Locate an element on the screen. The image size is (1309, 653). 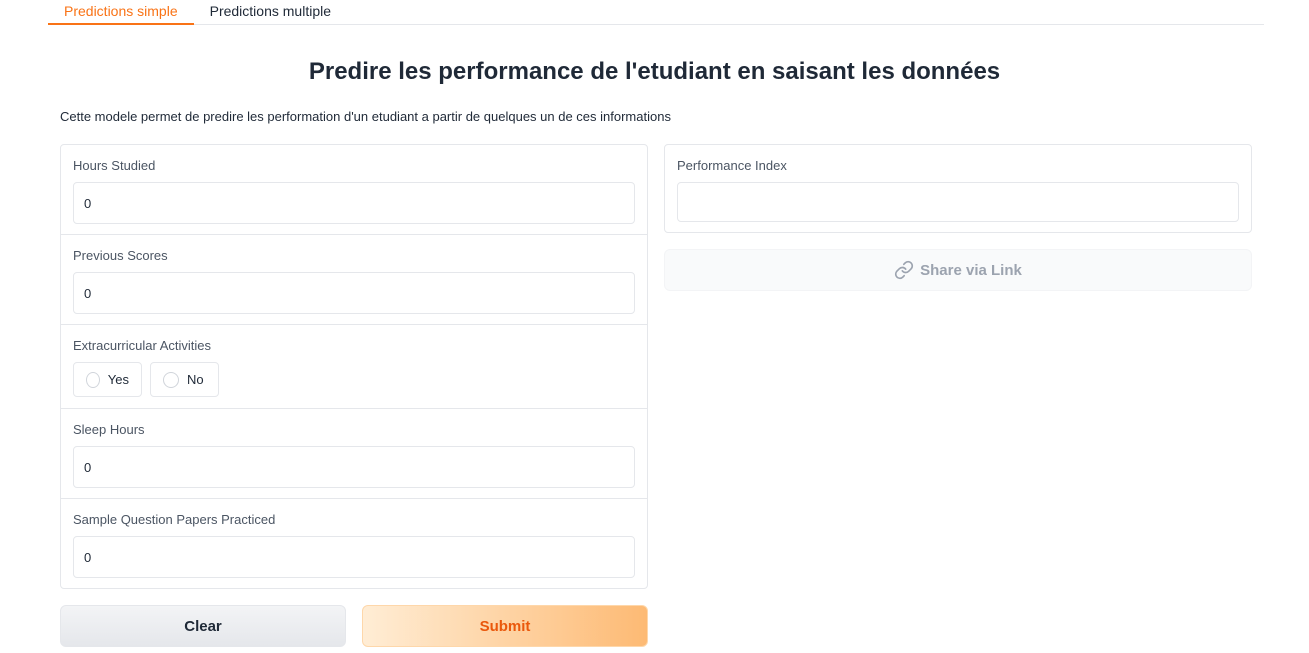
tab-bar: Predictions simple Predictions multiple is located at coordinates (656, 12).